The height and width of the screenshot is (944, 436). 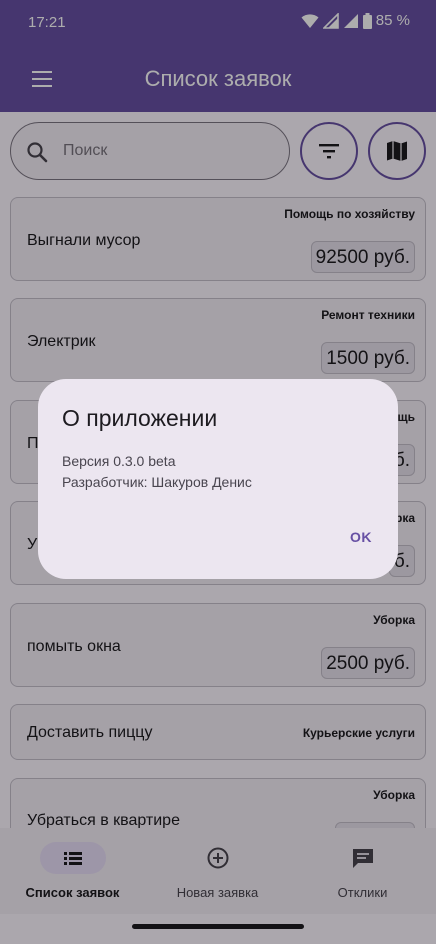 I want to click on dialog-title: О приложении, so click(x=140, y=418).